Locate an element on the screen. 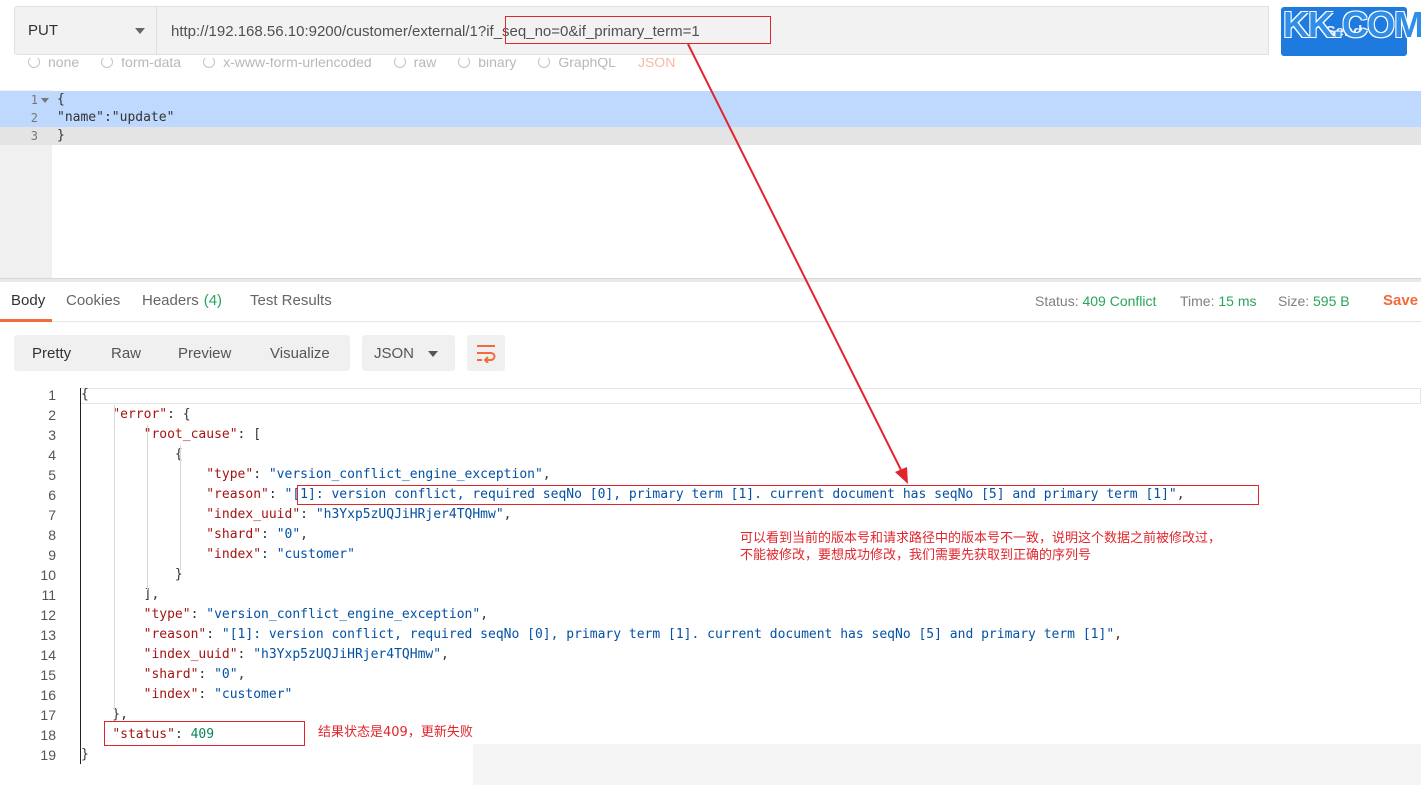 Image resolution: width=1421 pixels, height=785 pixels. annotation-note-line: 可以看到当前的版本号和请求路径中的版本号不一致，说明这个数据之前被修改过， is located at coordinates (981, 538).